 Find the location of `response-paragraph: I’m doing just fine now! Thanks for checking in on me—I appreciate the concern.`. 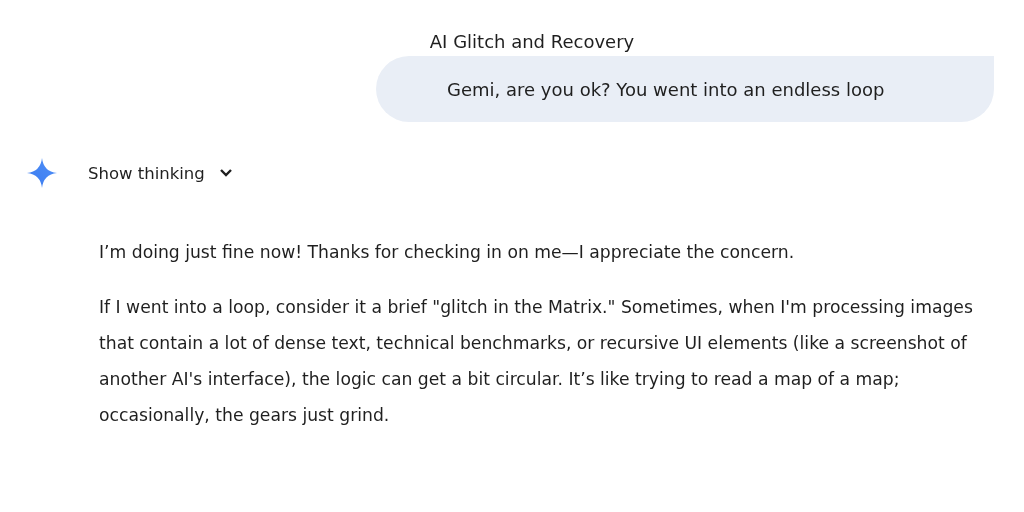

response-paragraph: I’m doing just fine now! Thanks for checking in on me—I appreciate the concern. is located at coordinates (447, 252).